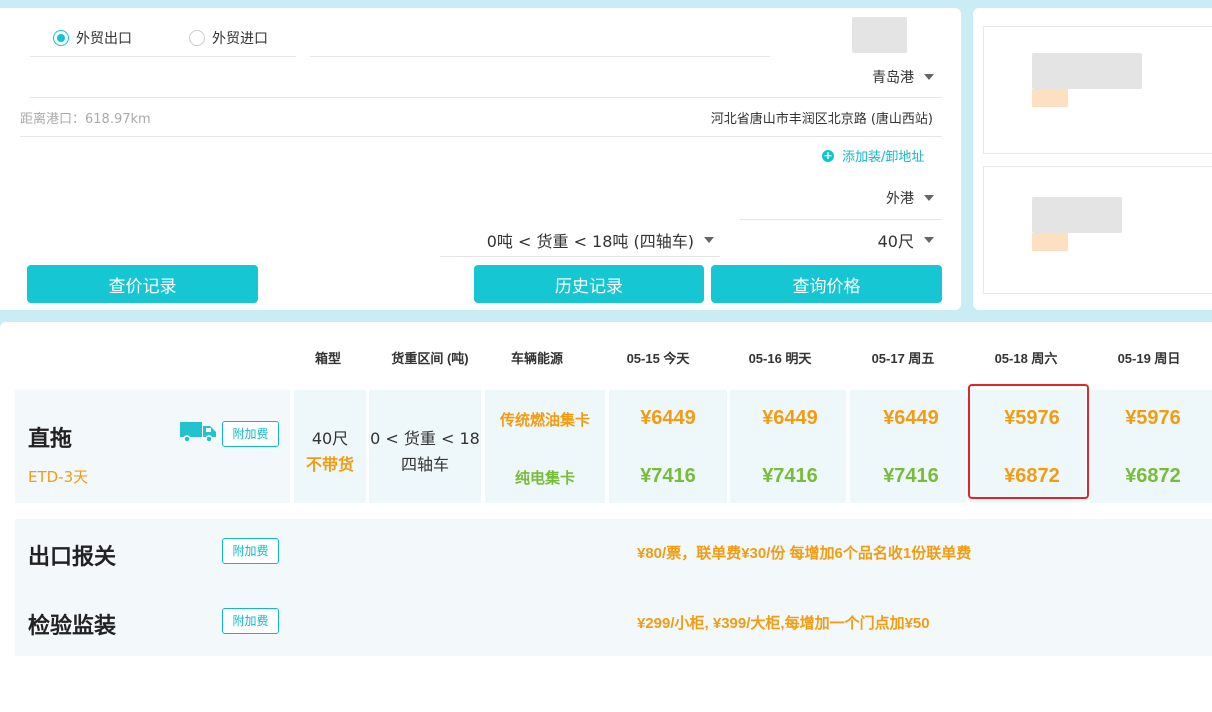 This screenshot has height=712, width=1212. Describe the element at coordinates (142, 284) in the screenshot. I see `price-record-button: 查价记录` at that location.